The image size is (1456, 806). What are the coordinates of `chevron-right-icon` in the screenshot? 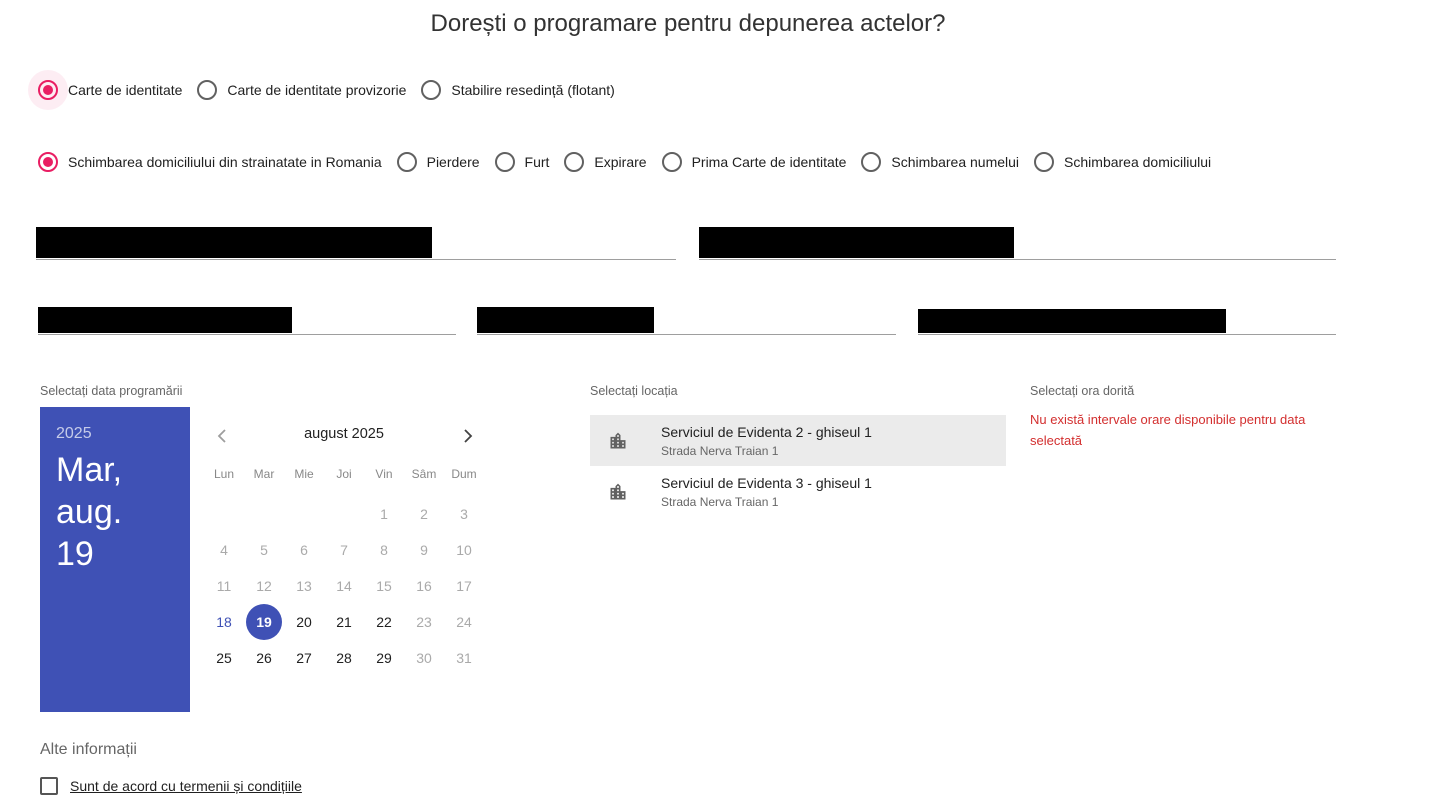 It's located at (468, 436).